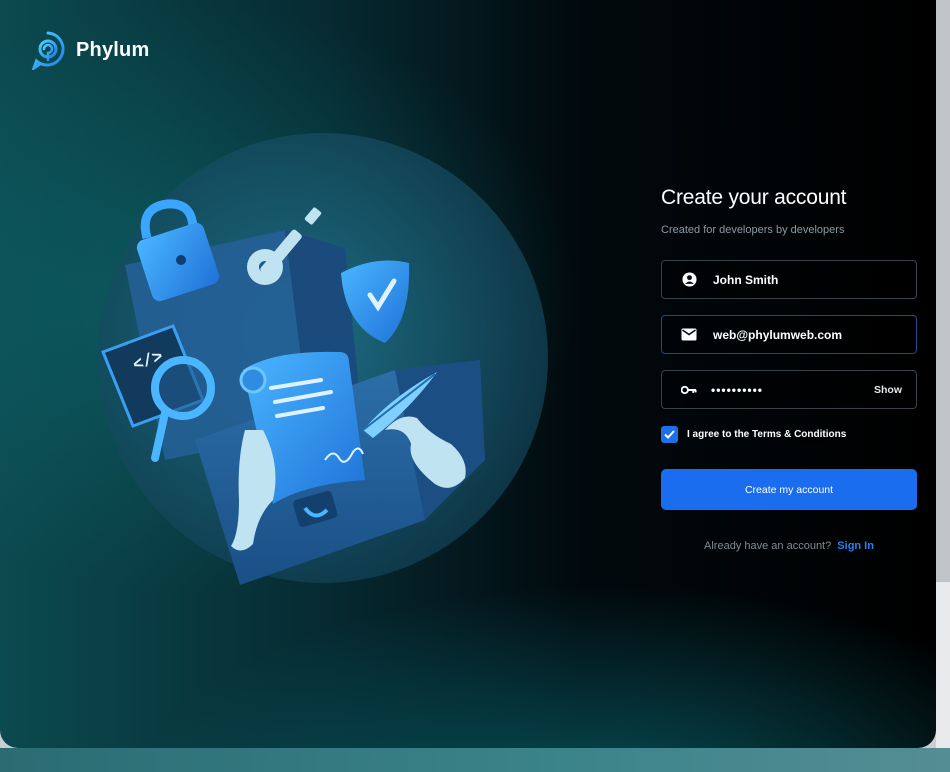  I want to click on check-icon, so click(669, 434).